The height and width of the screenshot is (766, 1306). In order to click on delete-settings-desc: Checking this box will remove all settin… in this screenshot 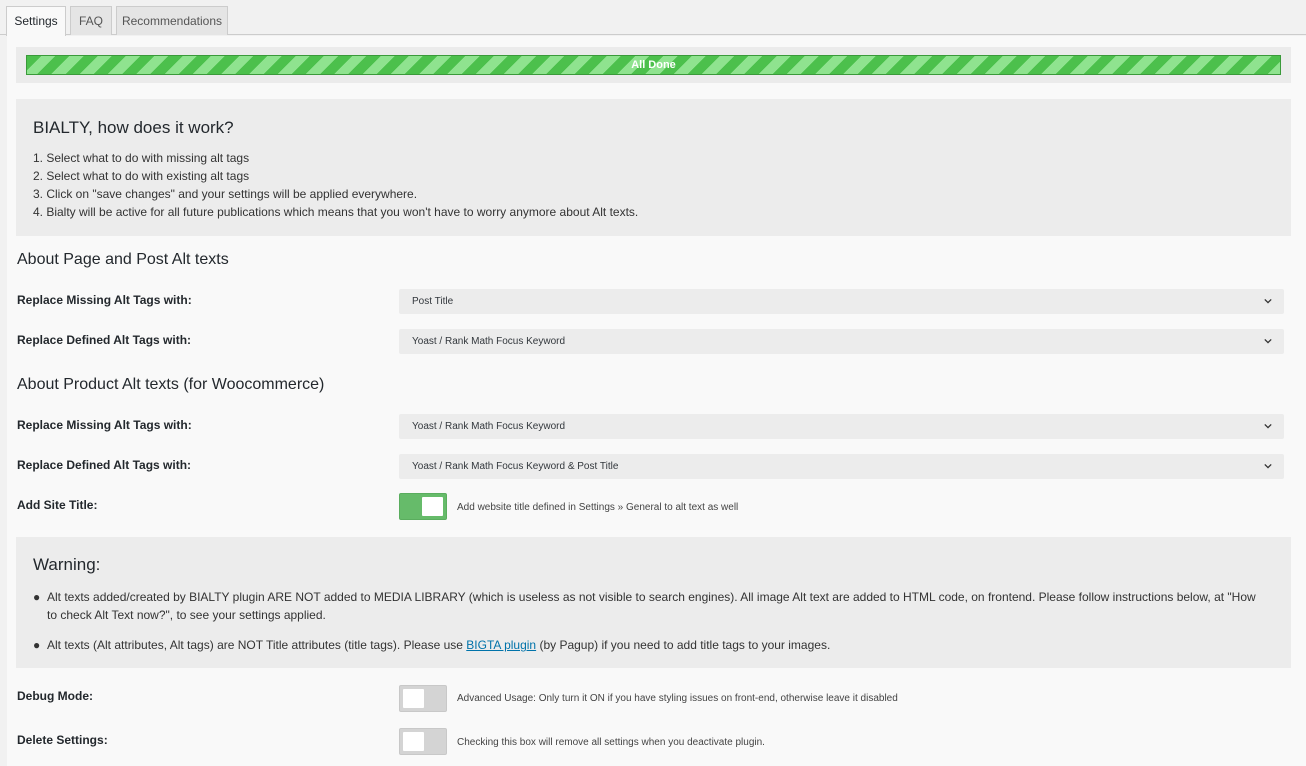, I will do `click(611, 742)`.